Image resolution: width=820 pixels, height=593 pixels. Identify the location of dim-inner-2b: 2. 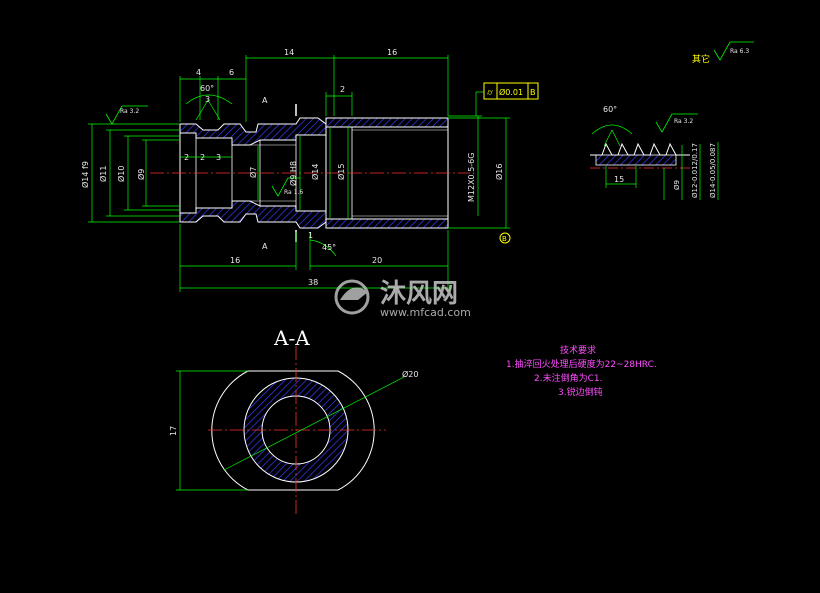
(202, 157).